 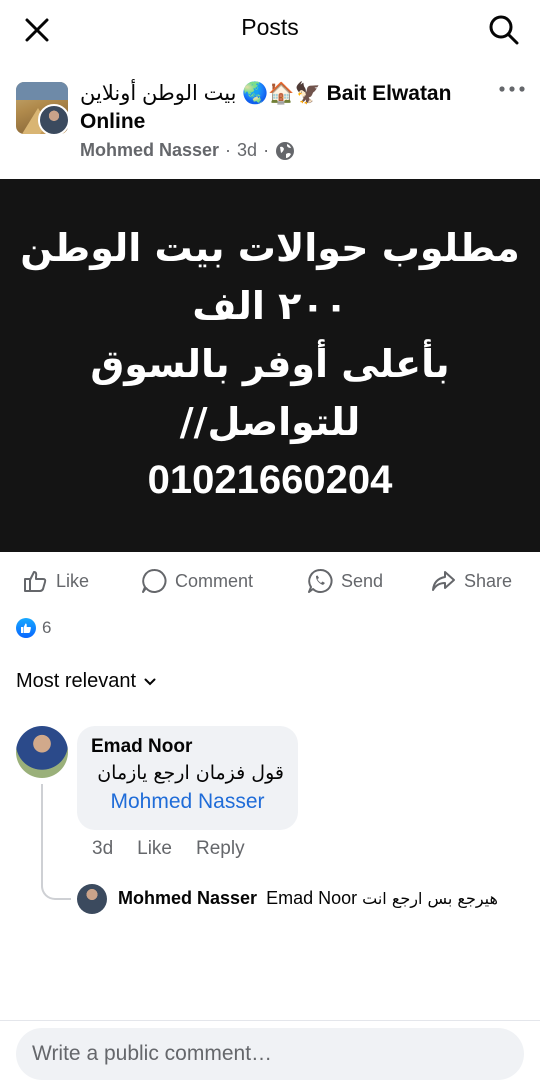 What do you see at coordinates (270, 582) in the screenshot?
I see `post-action-bar: Like Comment Send Share` at bounding box center [270, 582].